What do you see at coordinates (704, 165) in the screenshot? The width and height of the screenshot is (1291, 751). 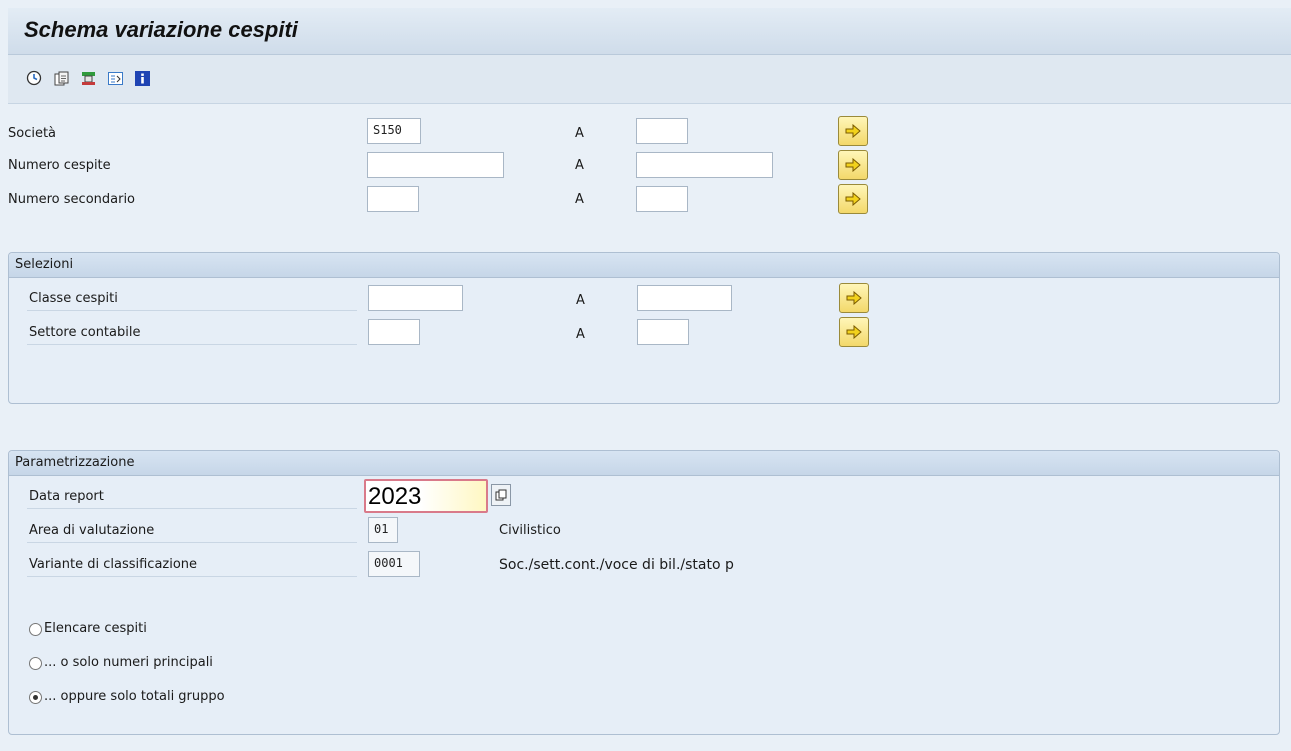 I see `numero-cespite-to-field` at bounding box center [704, 165].